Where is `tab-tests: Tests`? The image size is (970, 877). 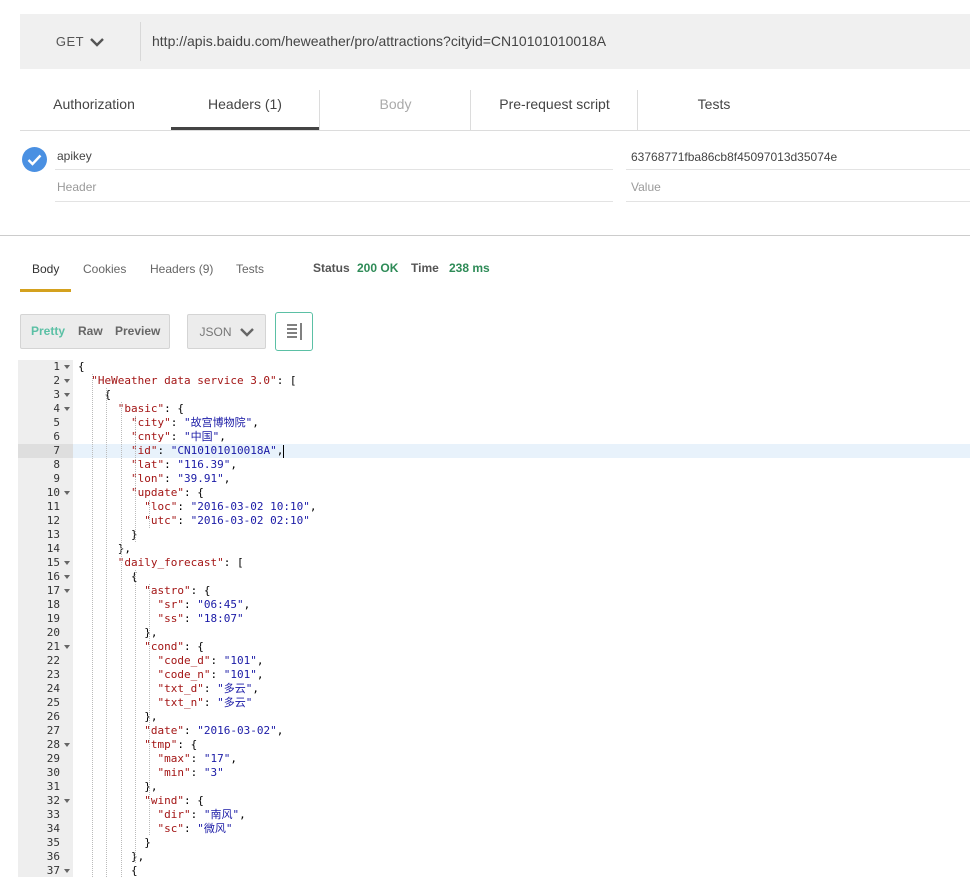 tab-tests: Tests is located at coordinates (713, 110).